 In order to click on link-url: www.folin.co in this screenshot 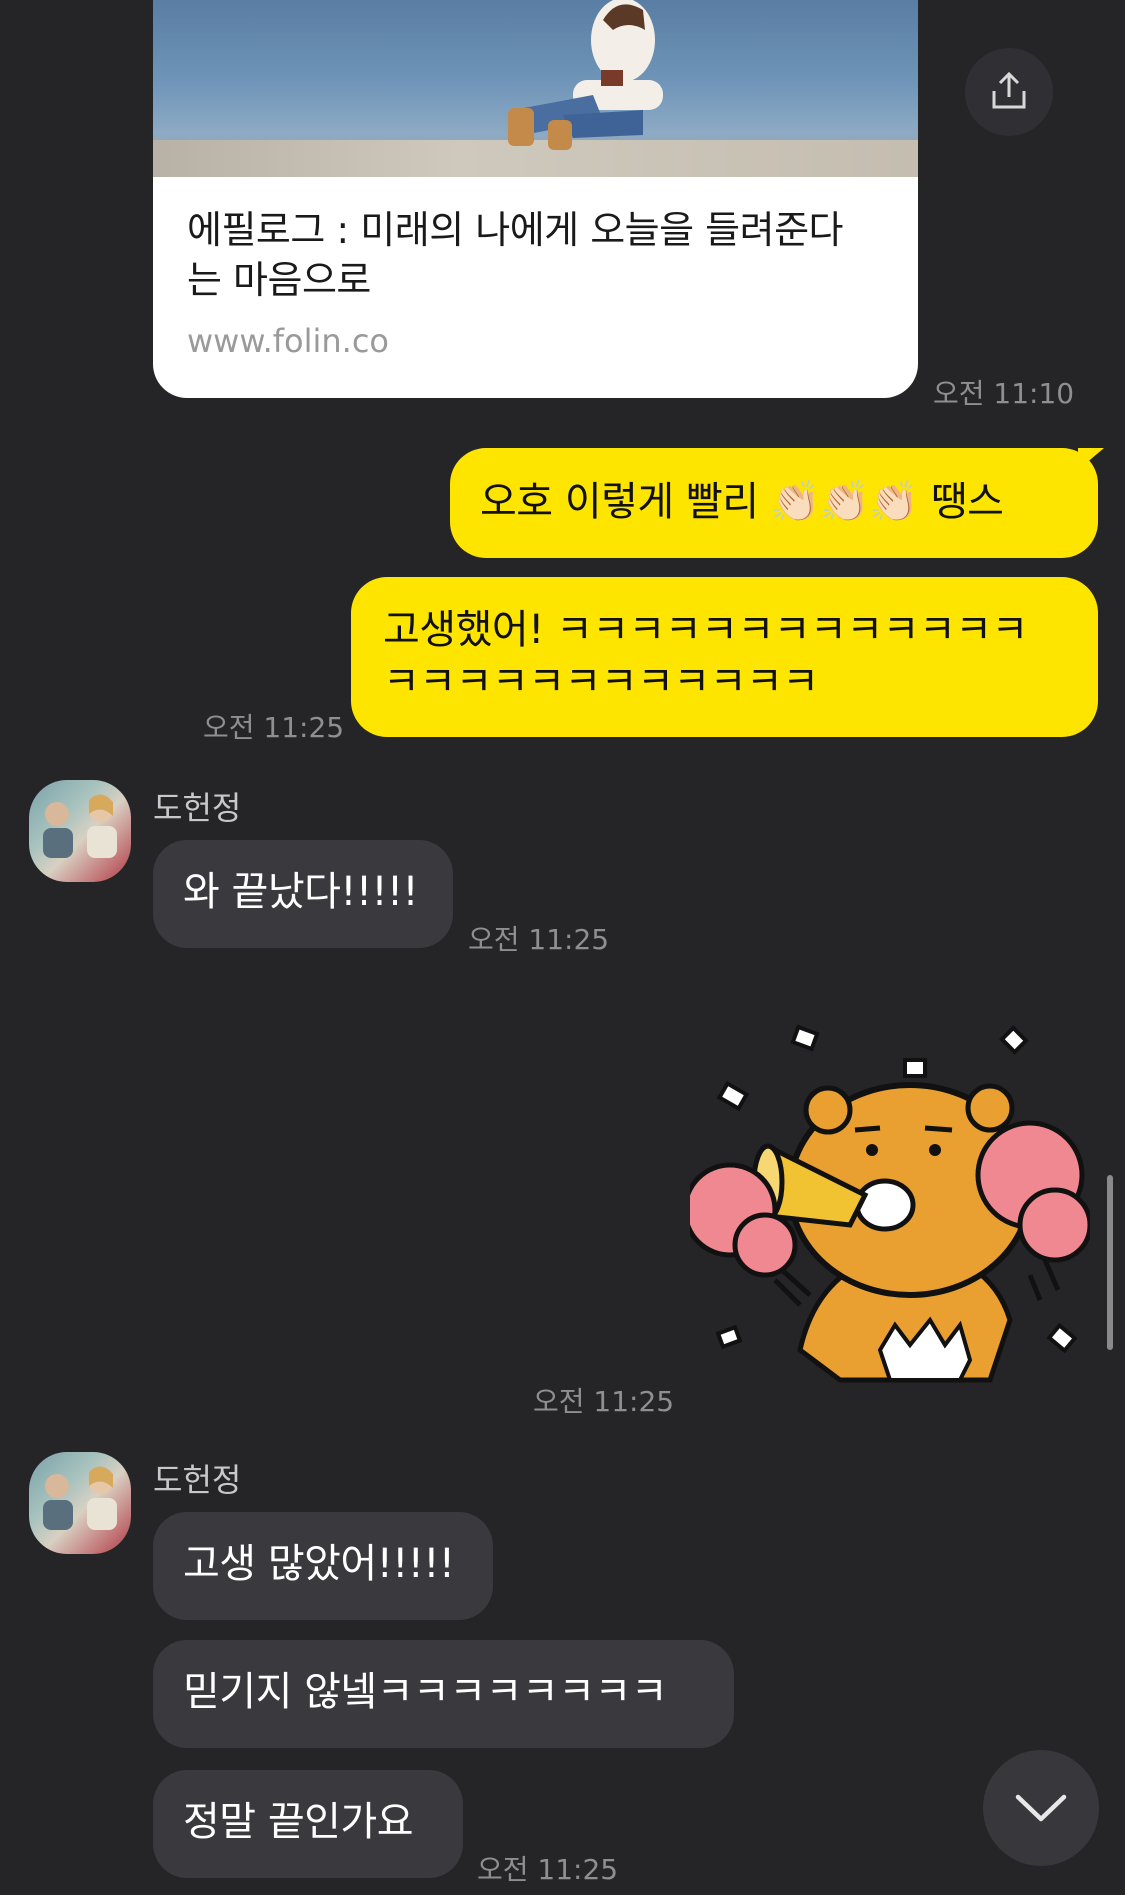, I will do `click(288, 341)`.